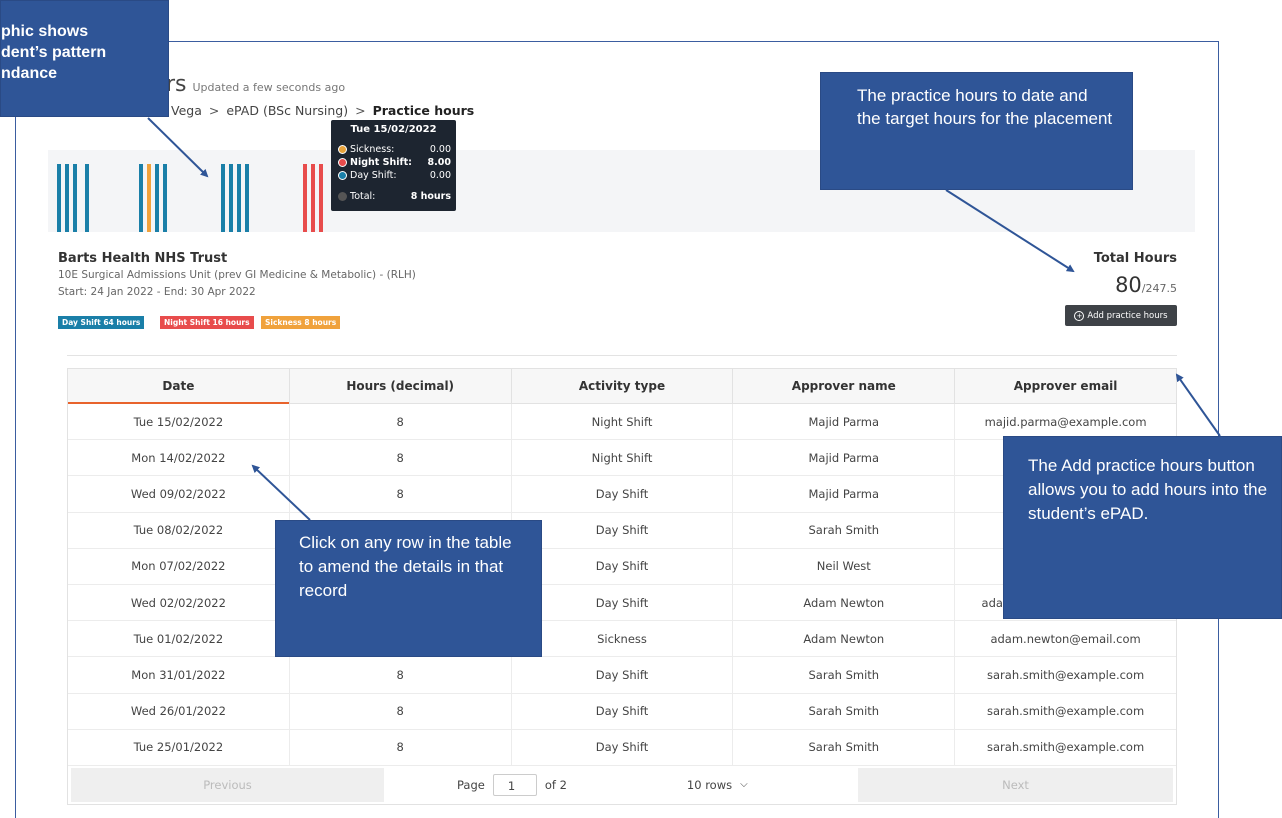  Describe the element at coordinates (1127, 315) in the screenshot. I see `add-practice-hours-label: Add practice hours` at that location.